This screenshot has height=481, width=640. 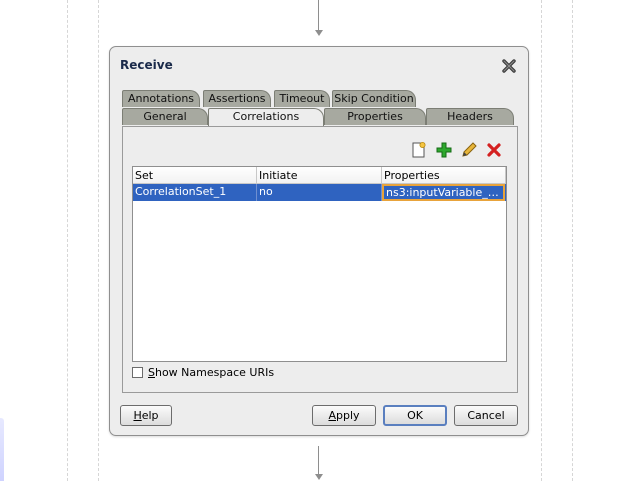 I want to click on add-icon, so click(x=444, y=150).